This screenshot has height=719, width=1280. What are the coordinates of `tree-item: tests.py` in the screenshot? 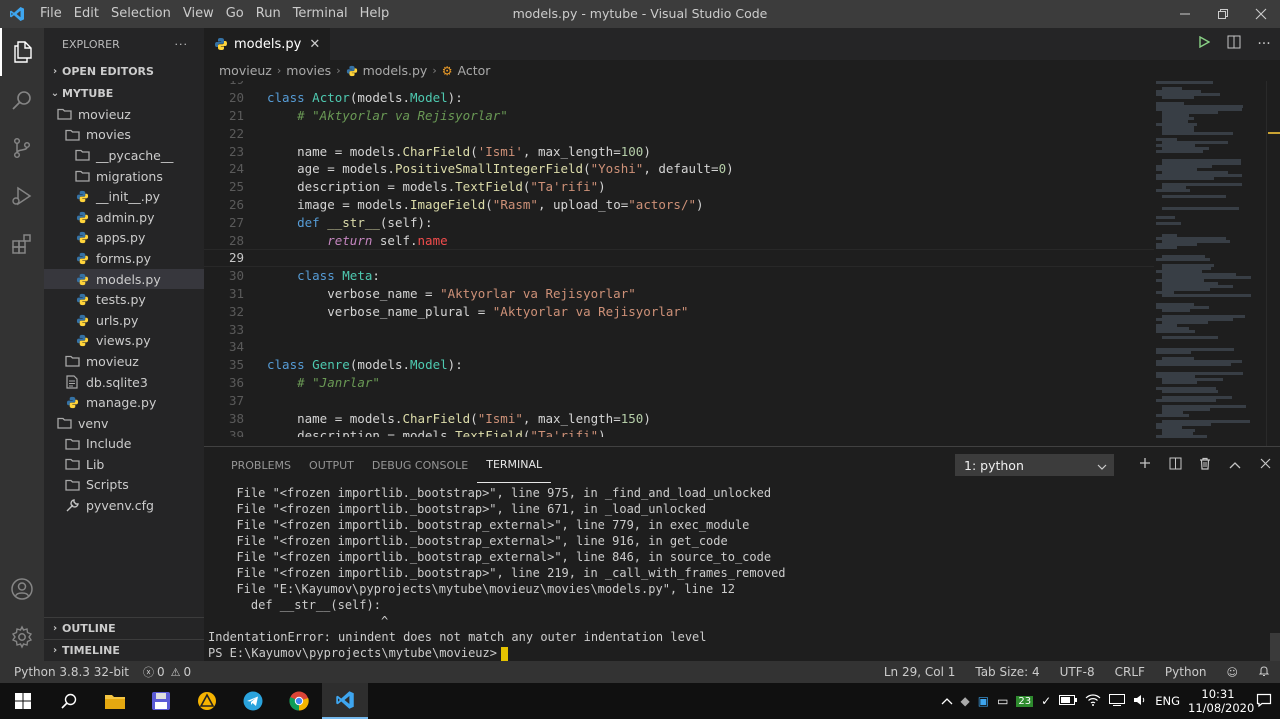 It's located at (124, 299).